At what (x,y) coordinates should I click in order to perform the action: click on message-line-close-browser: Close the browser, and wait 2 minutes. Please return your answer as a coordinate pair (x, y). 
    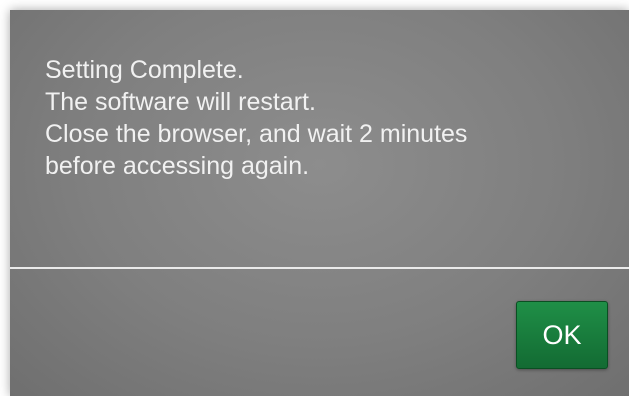
    Looking at the image, I should click on (256, 134).